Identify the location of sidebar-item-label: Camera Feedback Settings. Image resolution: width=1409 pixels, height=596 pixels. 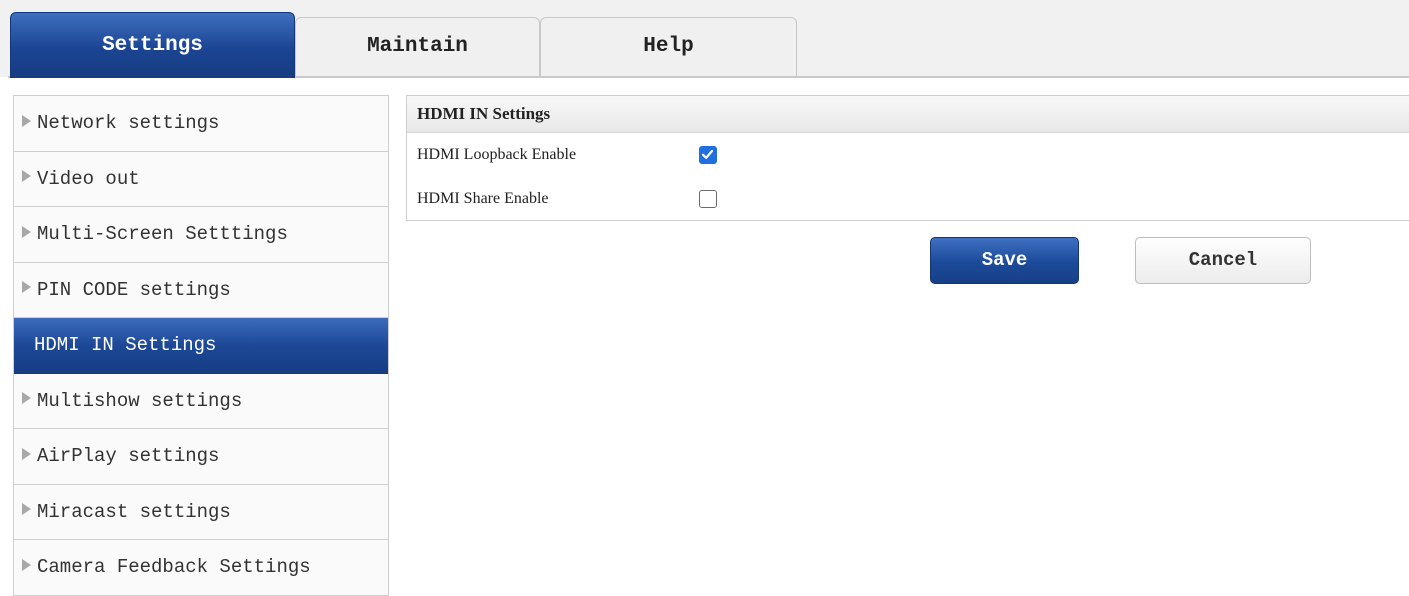
(174, 567).